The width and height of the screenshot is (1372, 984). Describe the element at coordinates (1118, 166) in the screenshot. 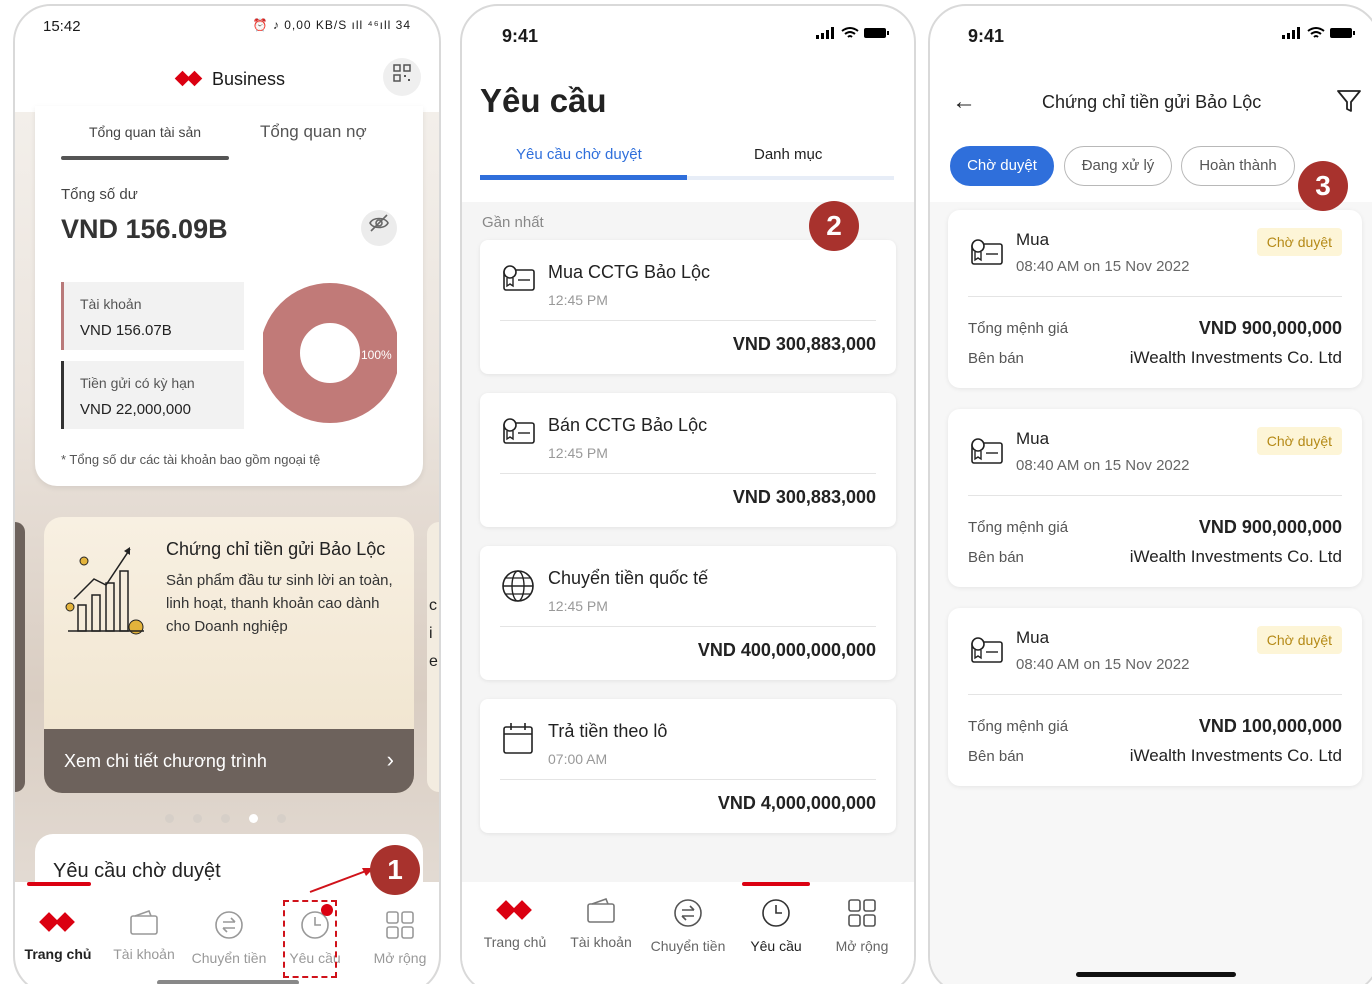

I see `chip-processing: Đang xử lý` at that location.